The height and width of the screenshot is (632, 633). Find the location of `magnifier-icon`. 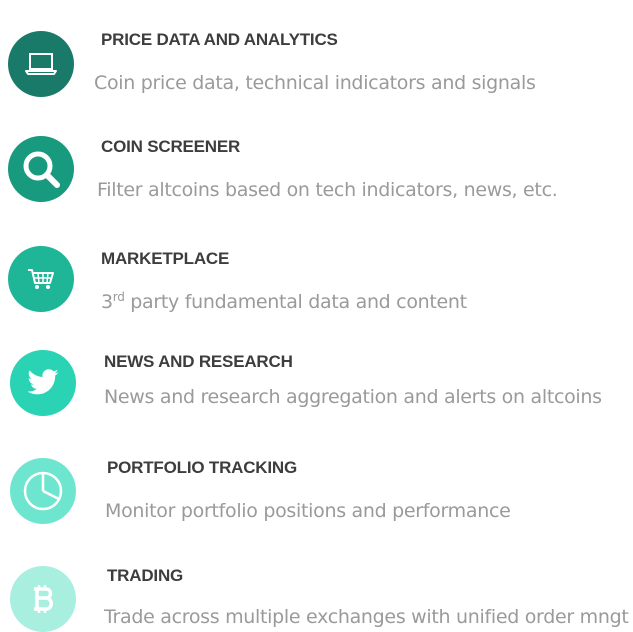

magnifier-icon is located at coordinates (41, 169).